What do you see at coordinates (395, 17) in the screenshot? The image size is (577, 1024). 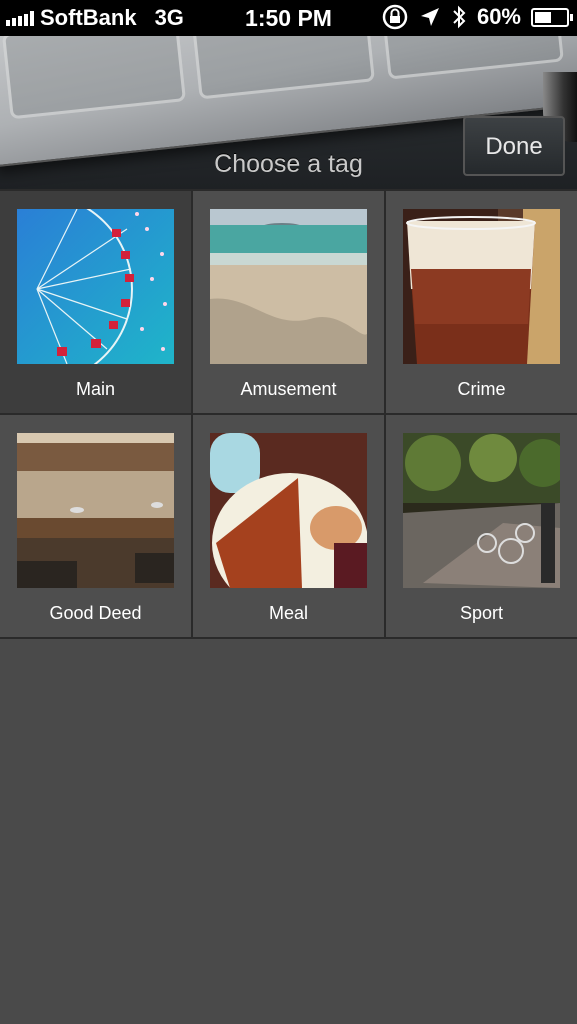 I see `rotation-lock-icon` at bounding box center [395, 17].